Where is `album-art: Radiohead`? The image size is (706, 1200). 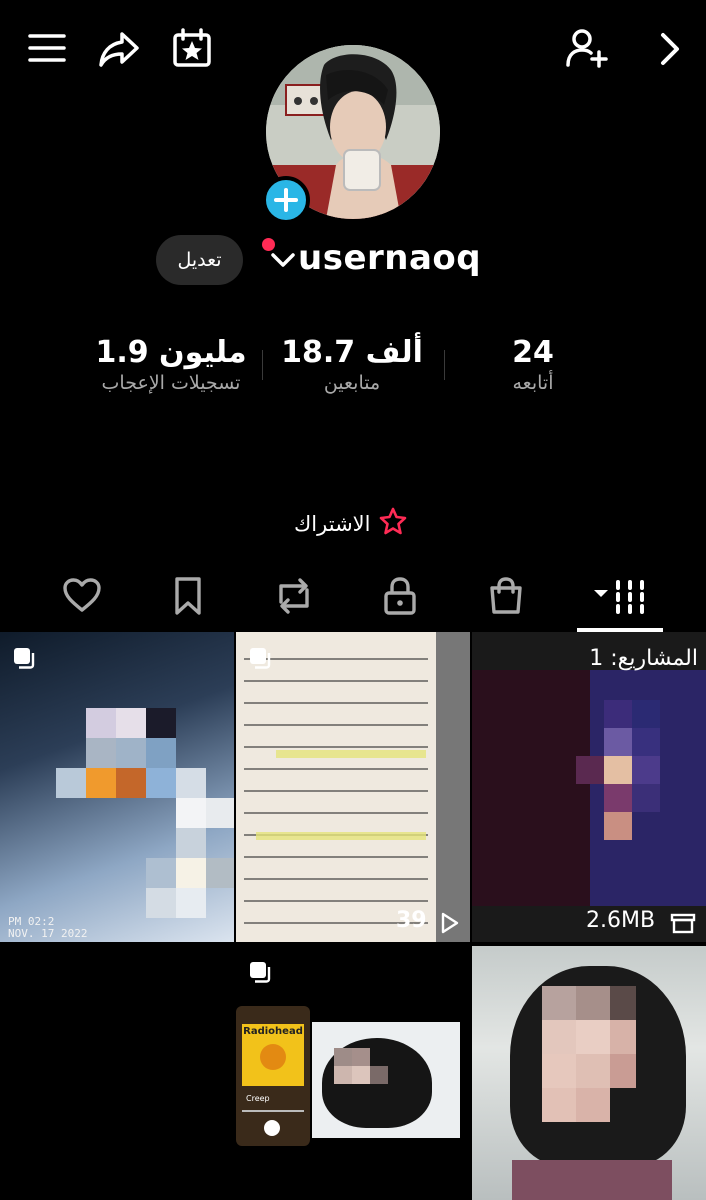
album-art: Radiohead is located at coordinates (273, 1055).